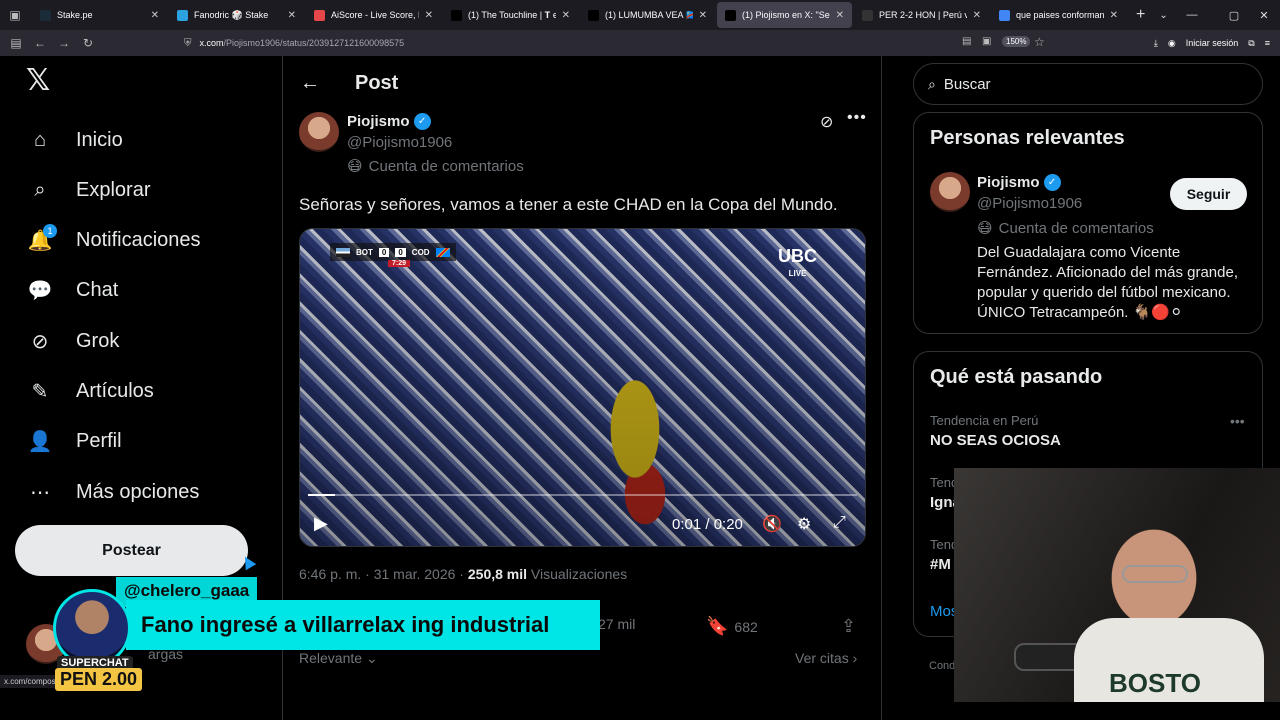 Image resolution: width=1280 pixels, height=720 pixels. What do you see at coordinates (74, 442) in the screenshot?
I see `nav-item-perfil: 👤 Perfil` at bounding box center [74, 442].